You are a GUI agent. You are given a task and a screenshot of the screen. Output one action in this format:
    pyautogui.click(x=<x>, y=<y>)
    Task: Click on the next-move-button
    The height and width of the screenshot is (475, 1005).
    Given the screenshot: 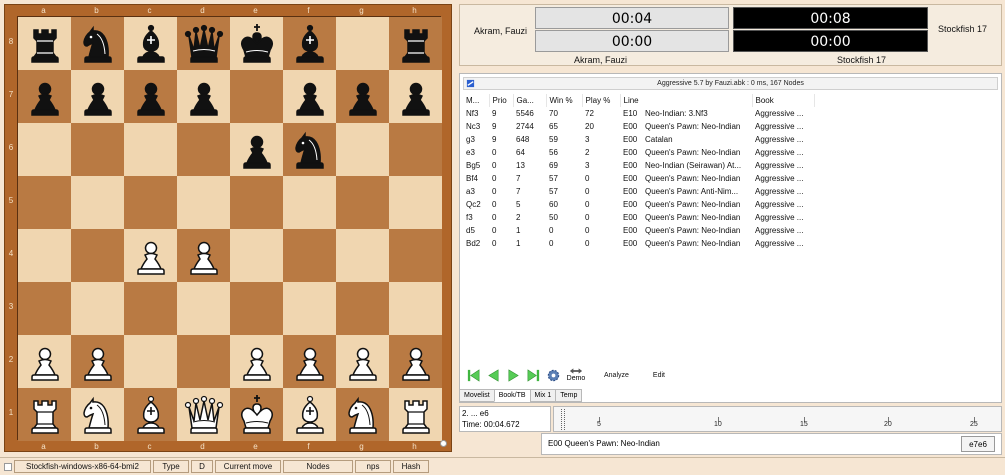 What is the action you would take?
    pyautogui.click(x=513, y=375)
    